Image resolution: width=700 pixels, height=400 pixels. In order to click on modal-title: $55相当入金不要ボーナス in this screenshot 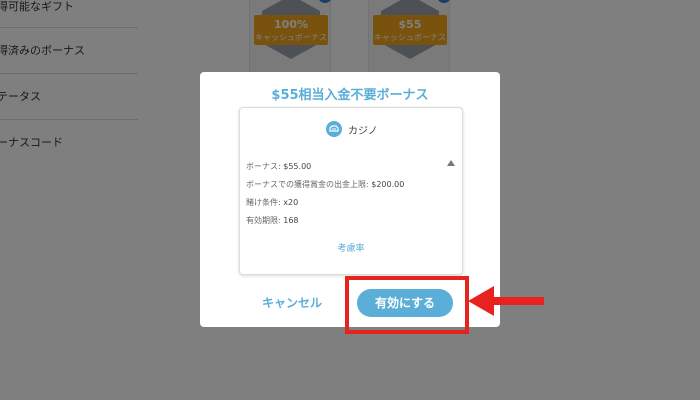, I will do `click(350, 95)`.